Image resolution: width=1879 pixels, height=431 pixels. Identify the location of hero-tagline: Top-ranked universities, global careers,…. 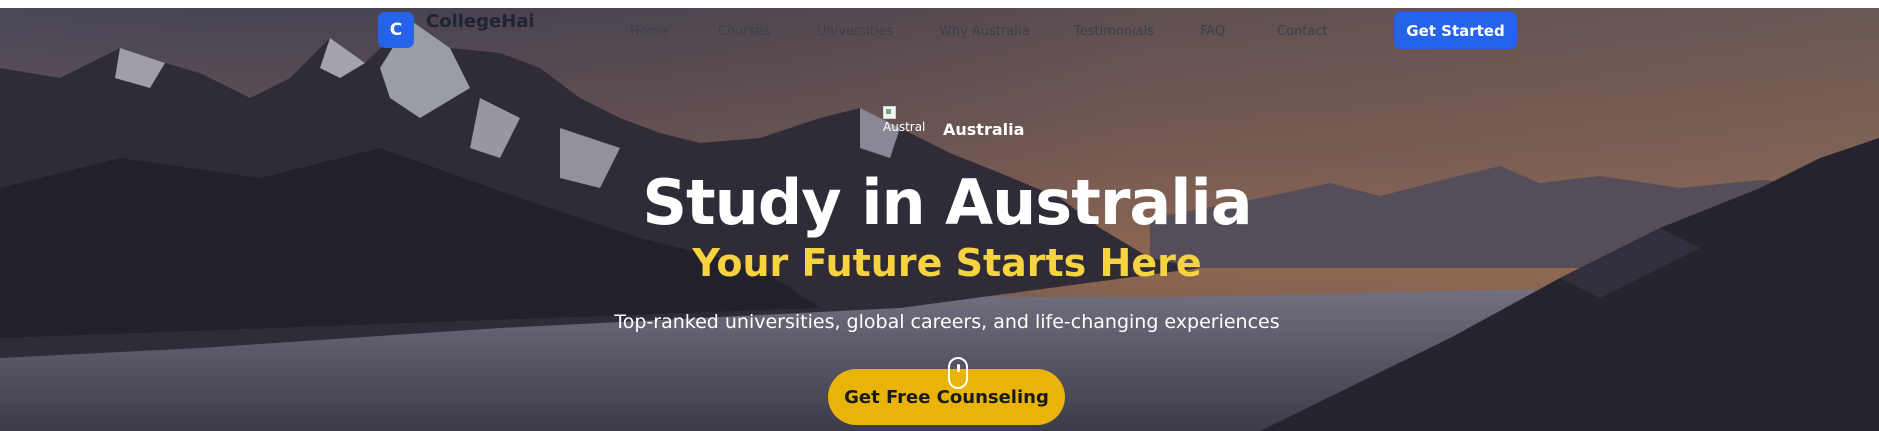
(947, 322).